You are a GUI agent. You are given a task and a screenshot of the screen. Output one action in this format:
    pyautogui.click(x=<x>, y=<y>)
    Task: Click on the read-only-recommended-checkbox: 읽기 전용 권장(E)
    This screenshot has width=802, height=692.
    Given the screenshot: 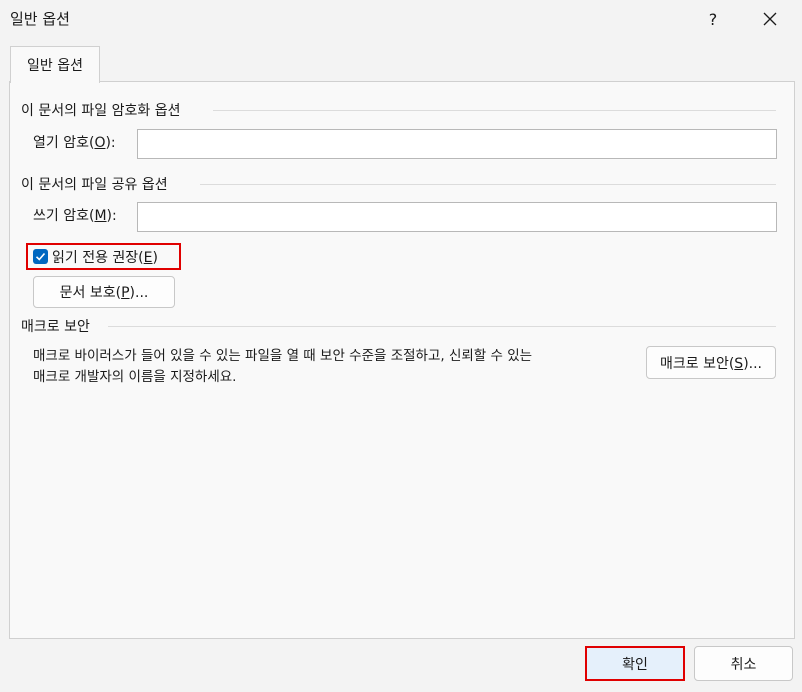 What is the action you would take?
    pyautogui.click(x=103, y=256)
    